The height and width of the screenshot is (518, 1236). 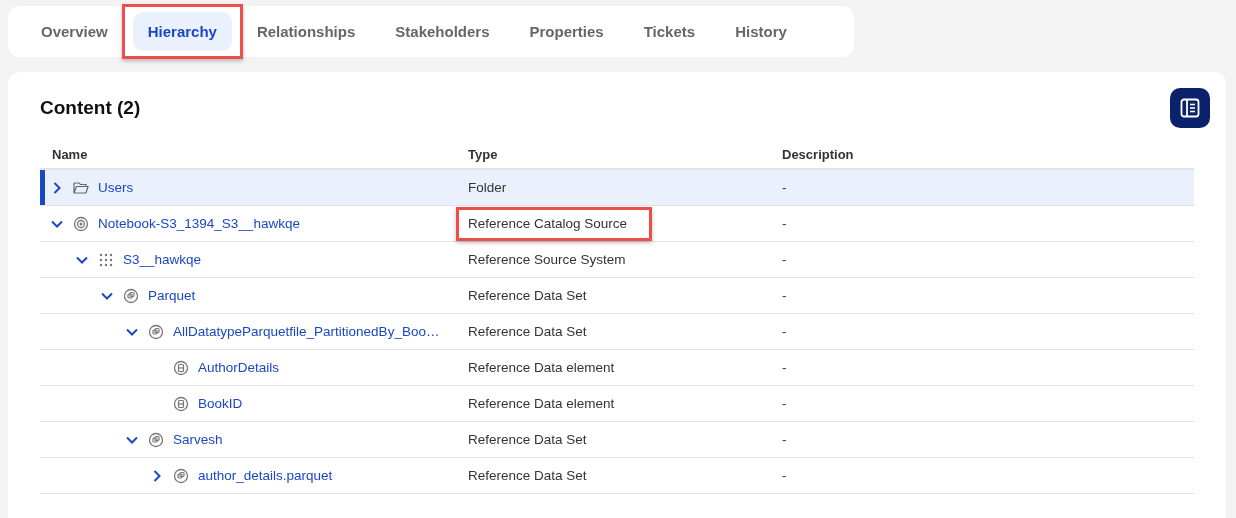 What do you see at coordinates (162, 259) in the screenshot?
I see `item-name-link: S3__hawkqe` at bounding box center [162, 259].